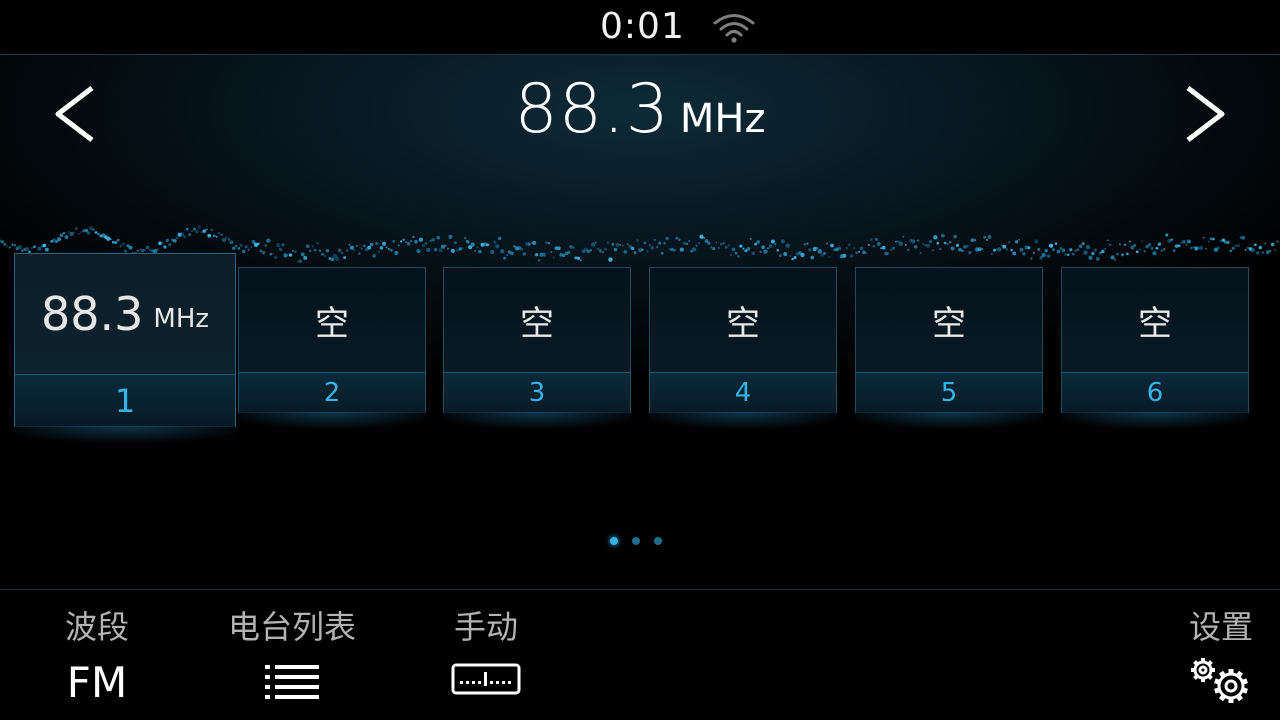 The width and height of the screenshot is (1280, 720). What do you see at coordinates (125, 348) in the screenshot?
I see `preset-1: 88.3 MHz 1` at bounding box center [125, 348].